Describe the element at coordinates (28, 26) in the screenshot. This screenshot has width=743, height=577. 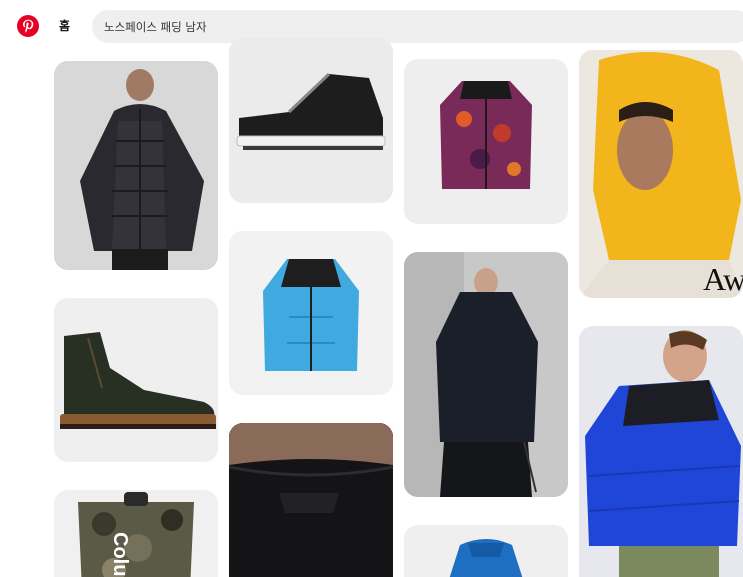
I see `pinterest-logo-icon` at that location.